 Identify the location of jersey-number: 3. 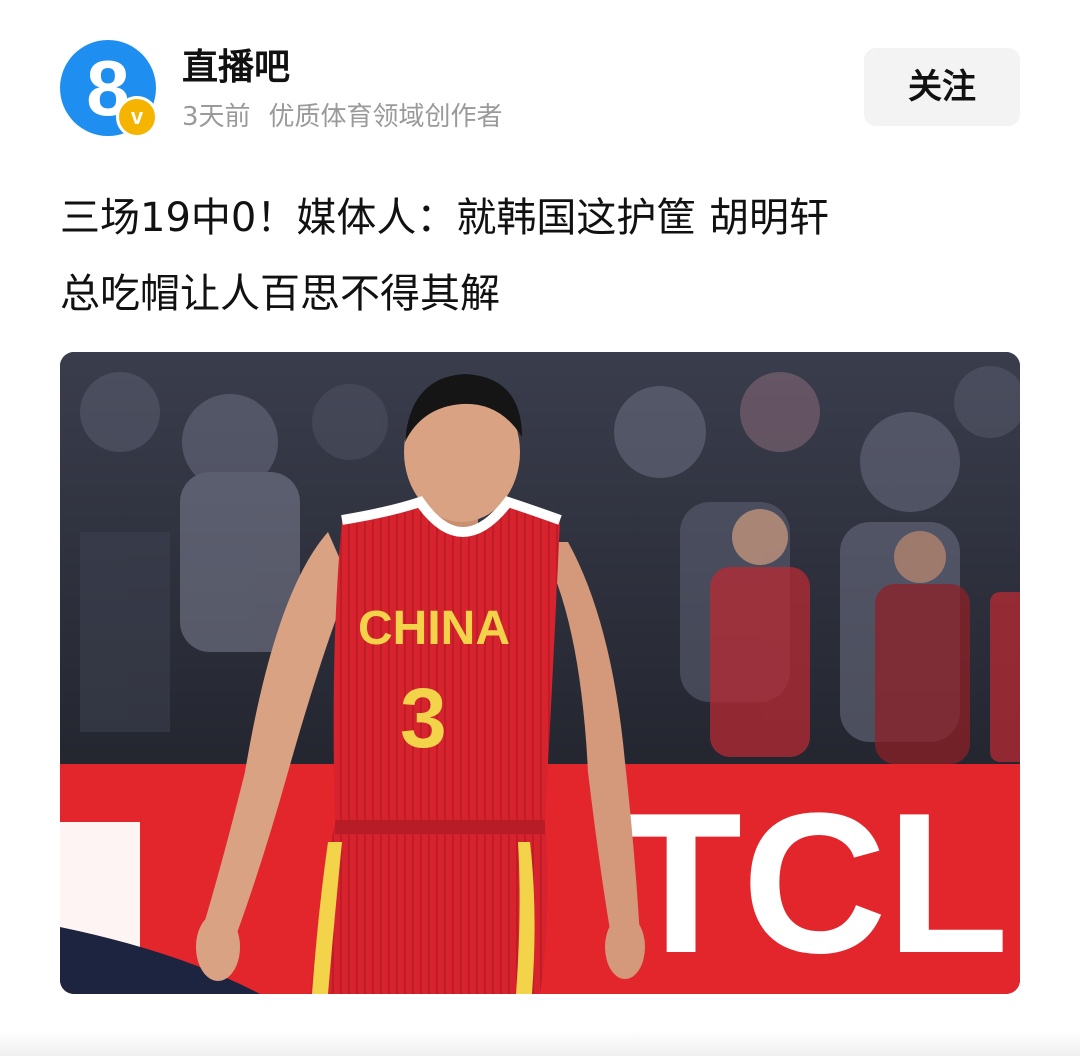
(423, 718).